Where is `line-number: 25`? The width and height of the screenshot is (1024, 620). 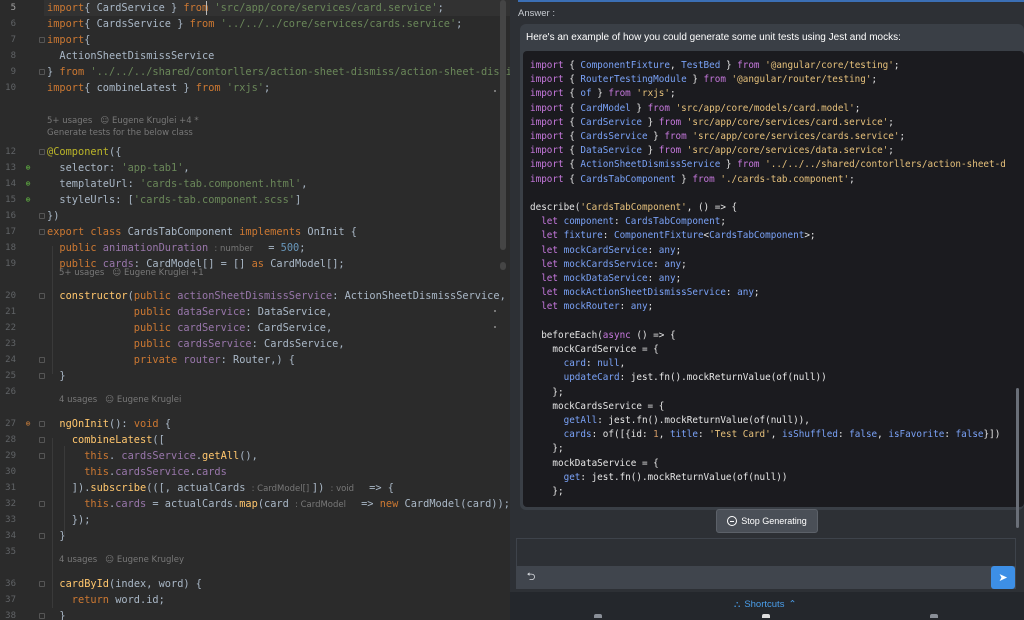
line-number: 25 is located at coordinates (8, 376).